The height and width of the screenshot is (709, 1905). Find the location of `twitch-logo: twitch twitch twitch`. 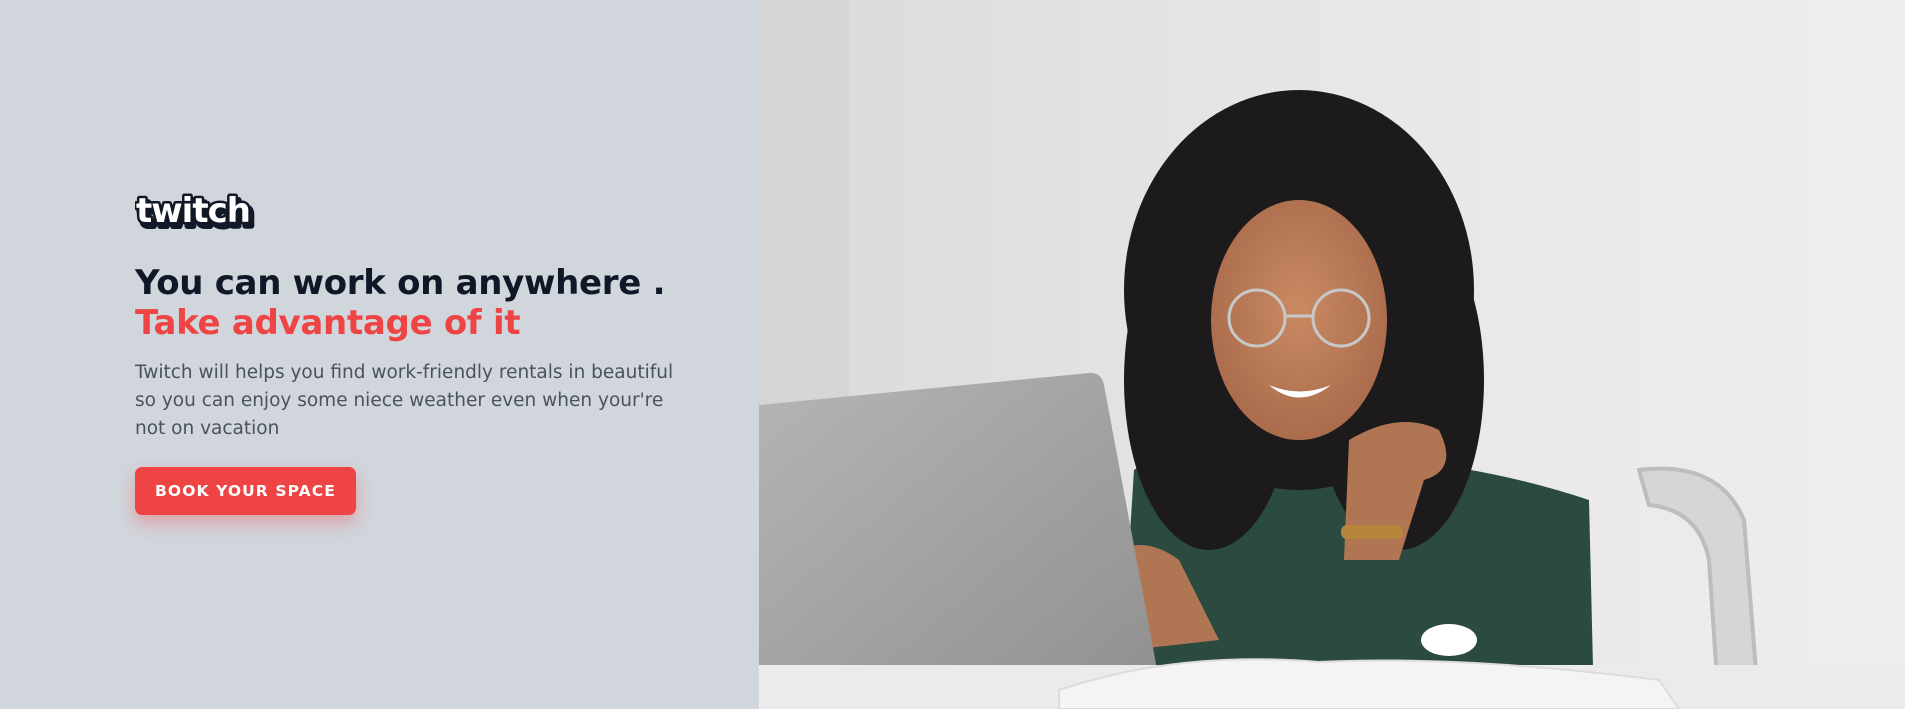

twitch-logo: twitch twitch twitch is located at coordinates (196, 211).